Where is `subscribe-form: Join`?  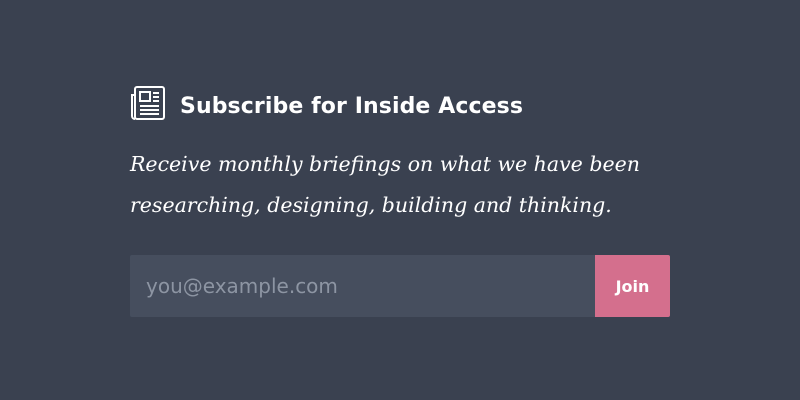 subscribe-form: Join is located at coordinates (400, 286).